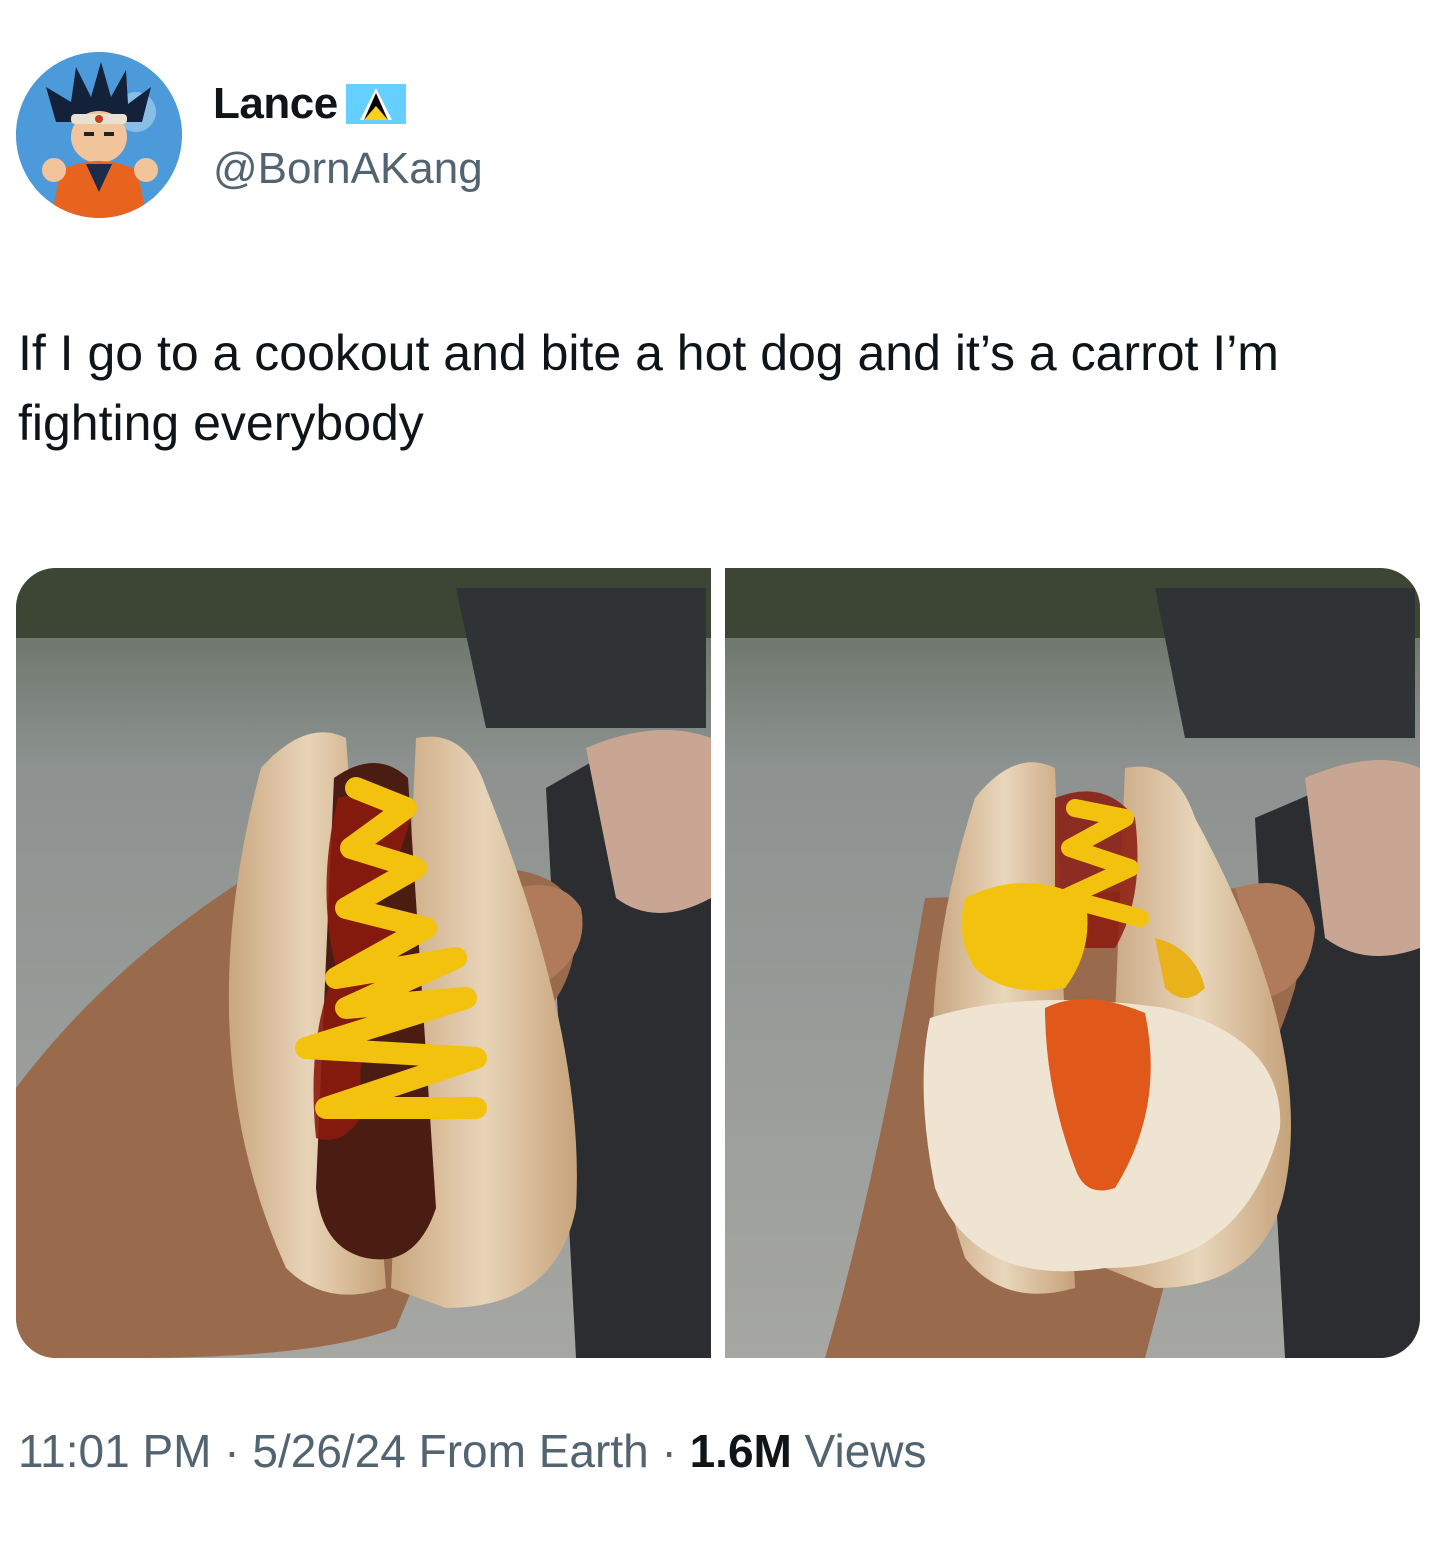  What do you see at coordinates (533, 1451) in the screenshot?
I see `tweet-source: From Earth` at bounding box center [533, 1451].